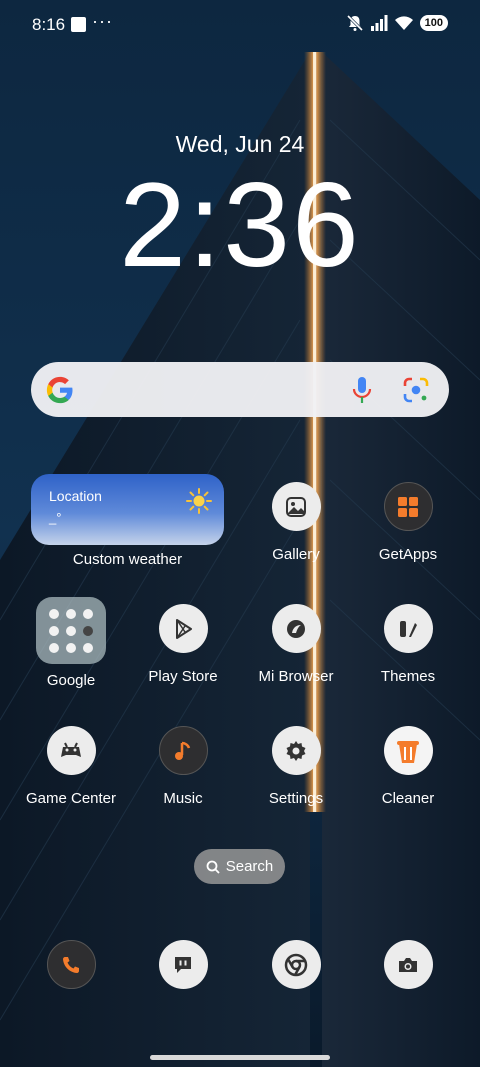  I want to click on signal-icon, so click(379, 23).